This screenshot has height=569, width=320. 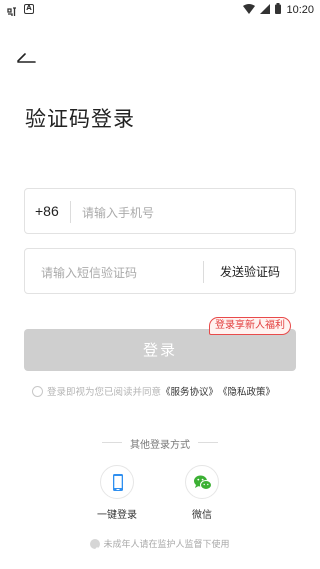 I want to click on one-click-login-button, so click(x=117, y=482).